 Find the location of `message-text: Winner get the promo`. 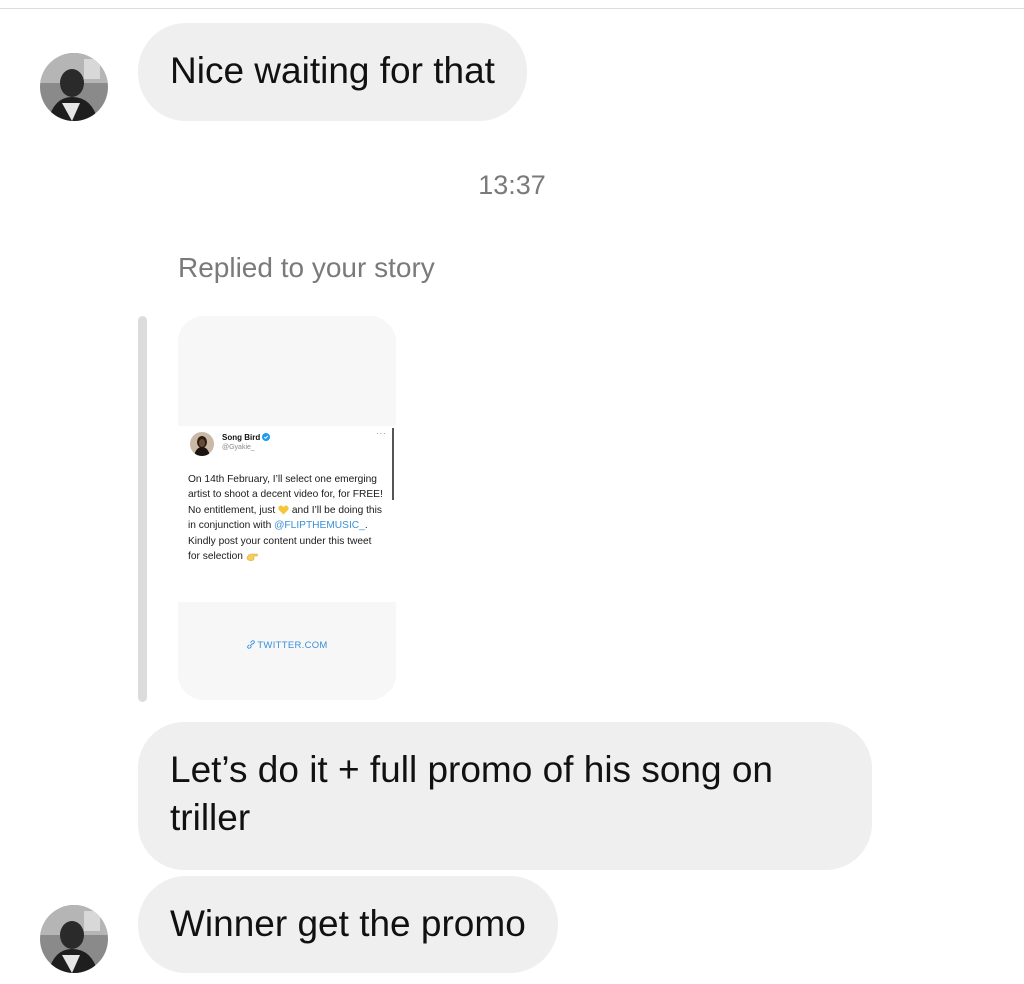

message-text: Winner get the promo is located at coordinates (348, 923).